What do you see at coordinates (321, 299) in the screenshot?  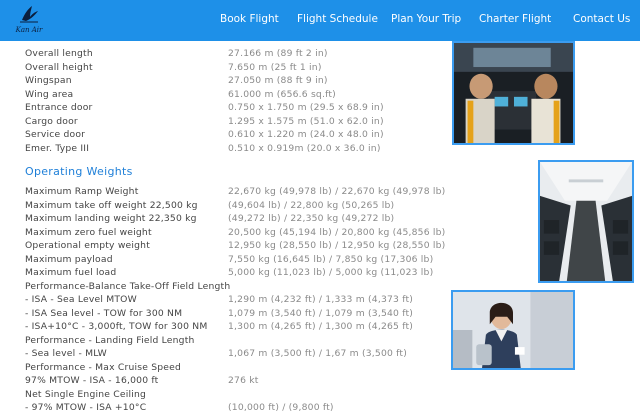 I see `weight-value: 1,290 m (4,232 ft) / 1,333 m (4,373 ft)` at bounding box center [321, 299].